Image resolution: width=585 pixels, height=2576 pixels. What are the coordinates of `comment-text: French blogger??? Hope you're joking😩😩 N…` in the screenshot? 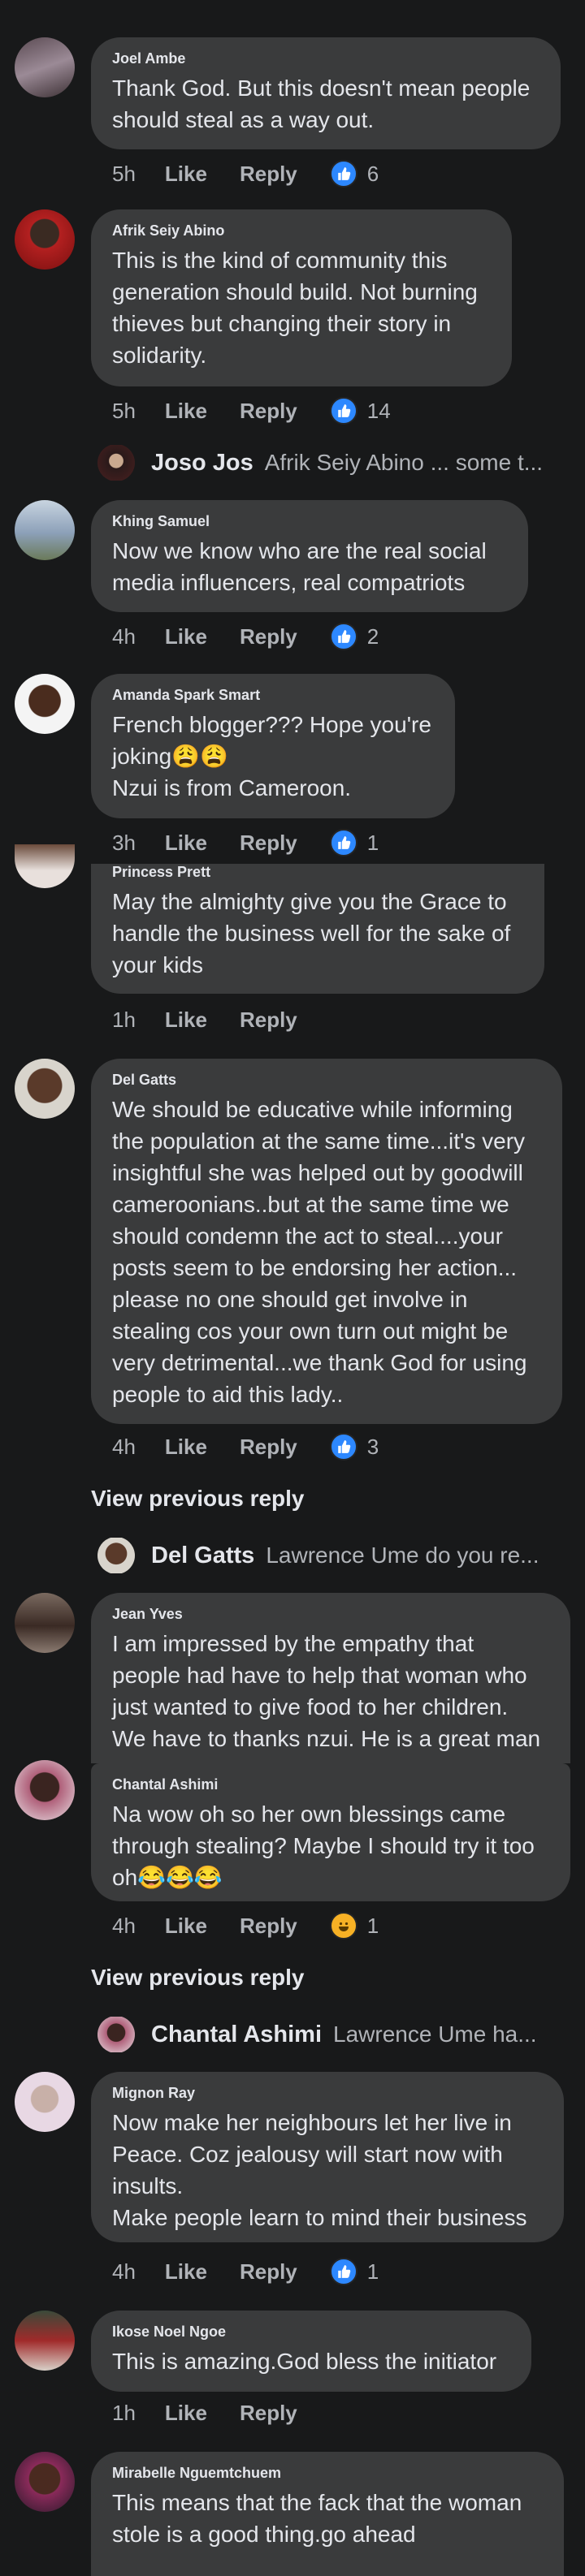 It's located at (271, 756).